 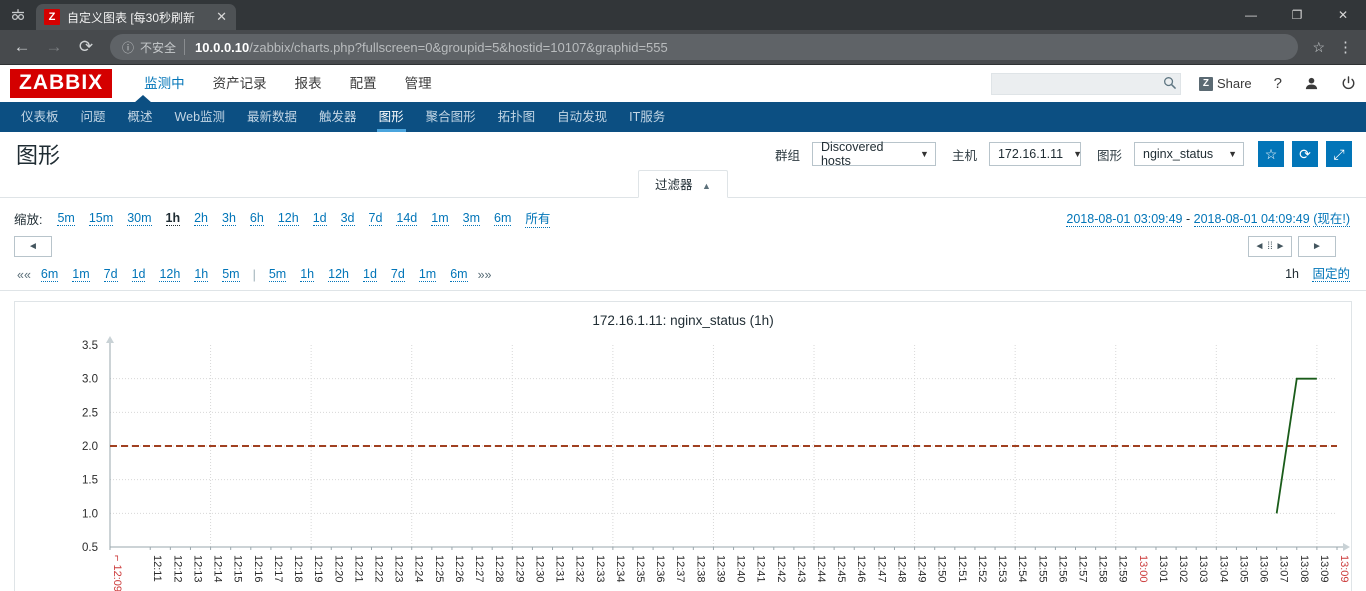 What do you see at coordinates (538, 218) in the screenshot?
I see `zoom-all: 所有` at bounding box center [538, 218].